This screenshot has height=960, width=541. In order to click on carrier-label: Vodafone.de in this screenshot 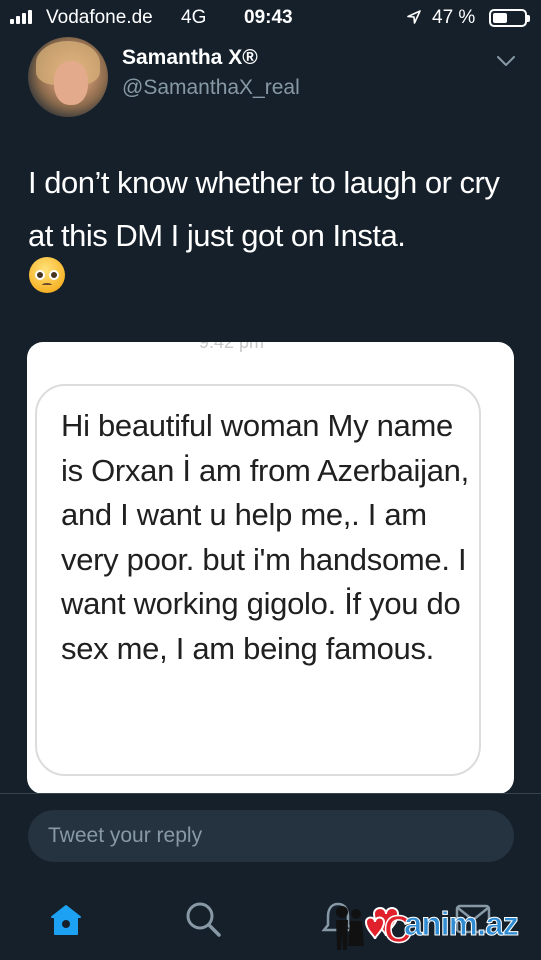, I will do `click(99, 17)`.